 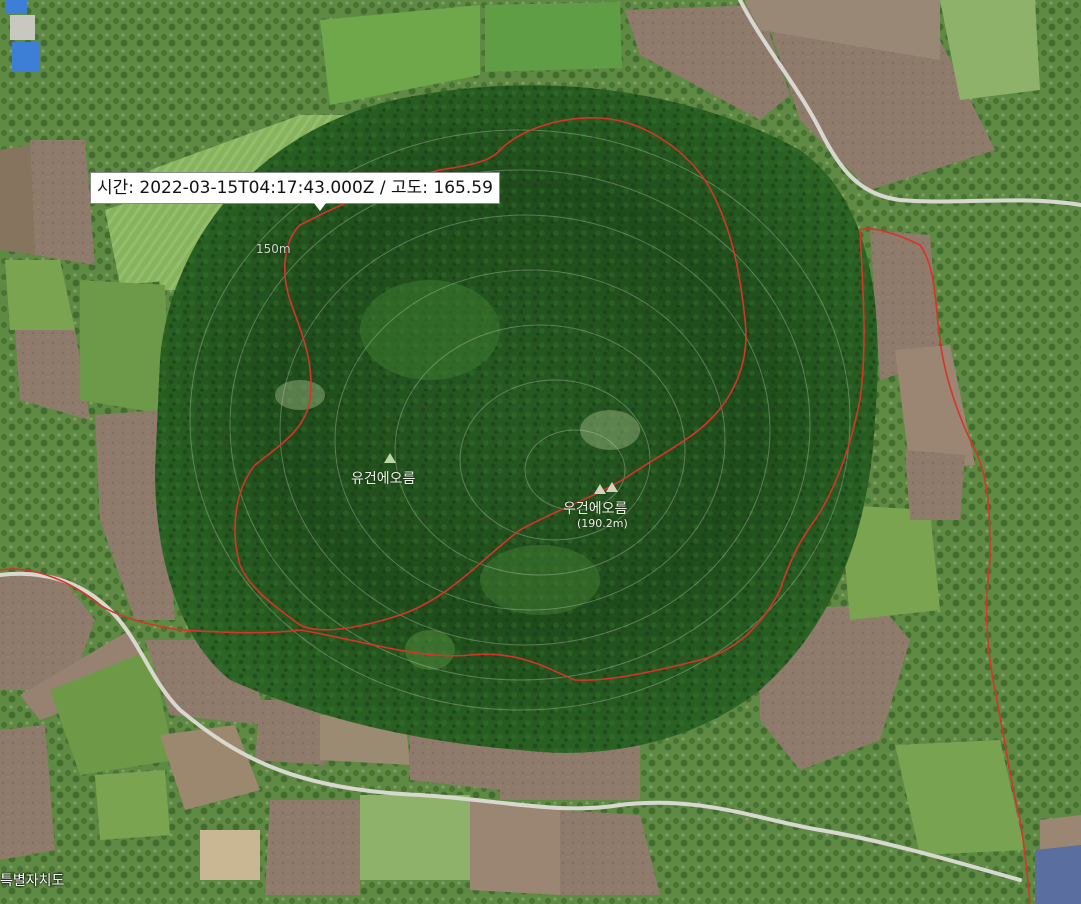 What do you see at coordinates (32, 881) in the screenshot?
I see `region-label: 특별자치도` at bounding box center [32, 881].